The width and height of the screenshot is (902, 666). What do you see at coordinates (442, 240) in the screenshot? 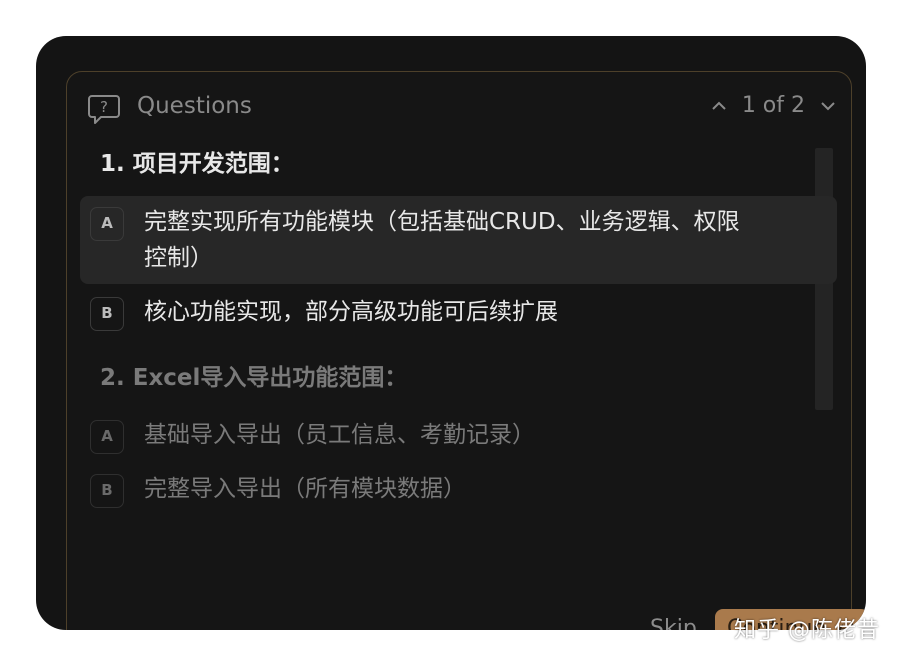
I see `option-text: 完整实现所有功能模块（包括基础CRUD、业务逻辑、权限 控制）` at bounding box center [442, 240].